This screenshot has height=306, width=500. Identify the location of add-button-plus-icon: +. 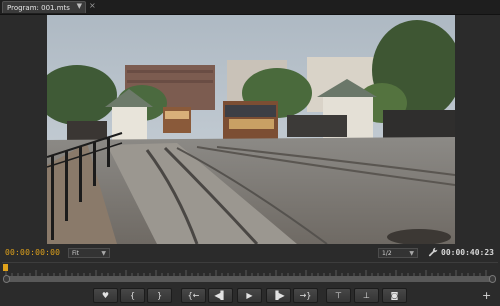
(486, 295).